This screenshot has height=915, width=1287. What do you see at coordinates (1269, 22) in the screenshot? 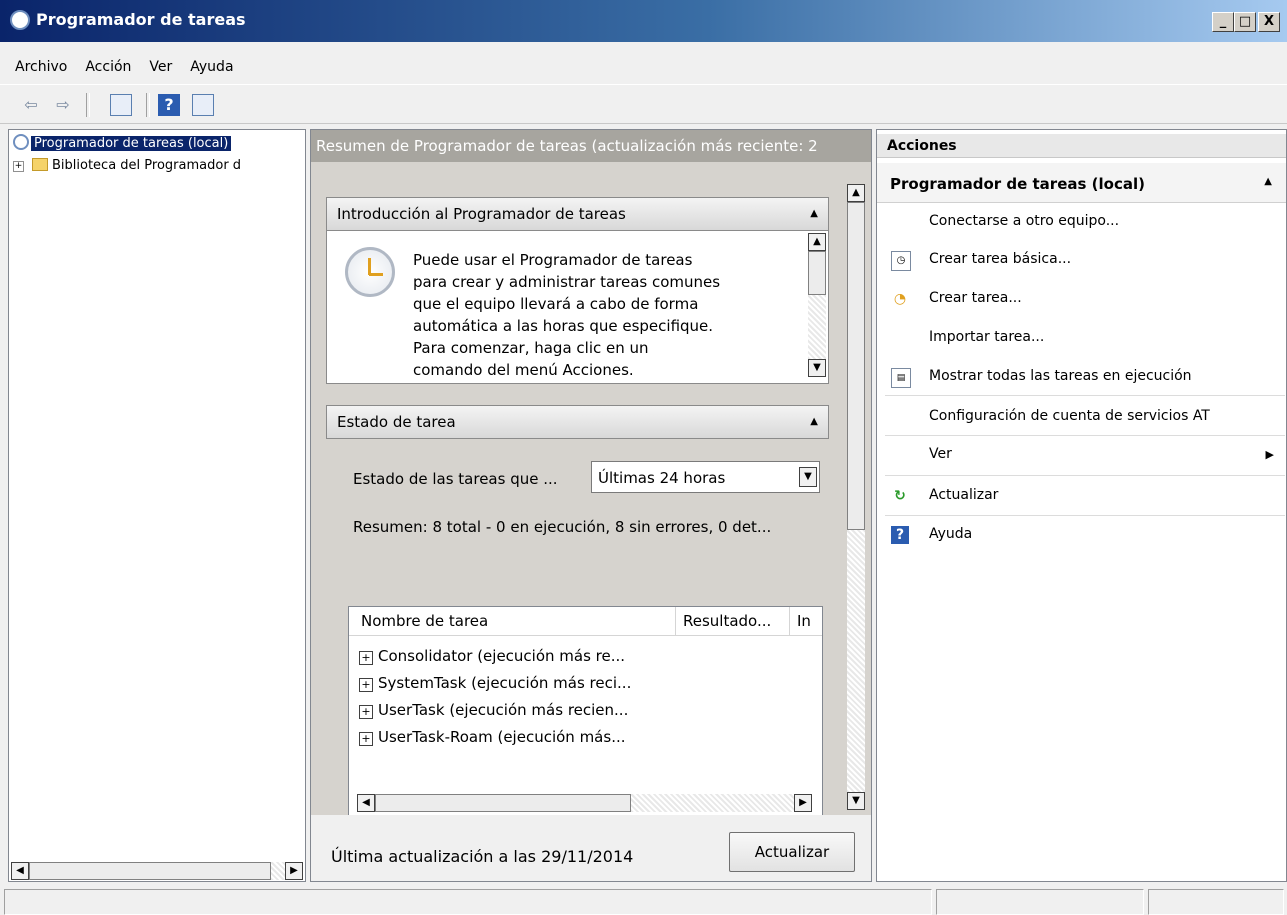
I see `close-button: X` at bounding box center [1269, 22].